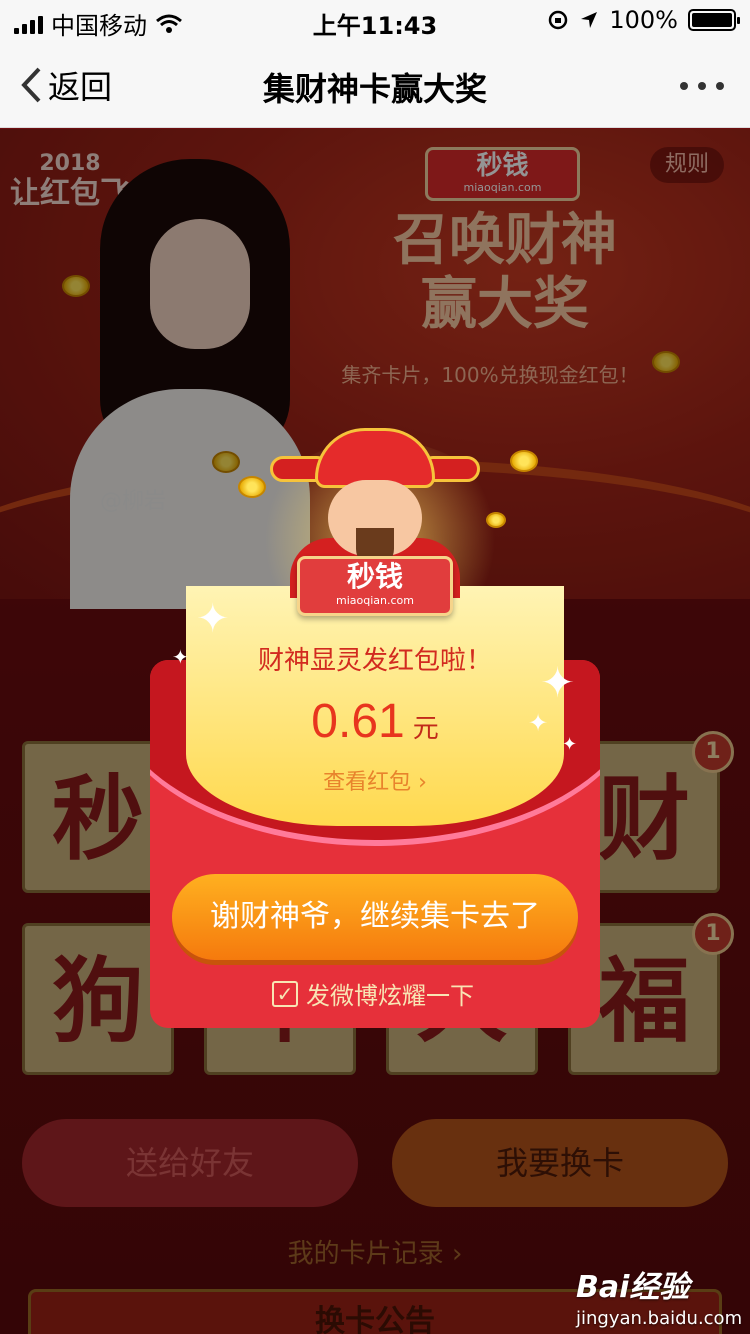  I want to click on checkmark-icon: ✓, so click(285, 993).